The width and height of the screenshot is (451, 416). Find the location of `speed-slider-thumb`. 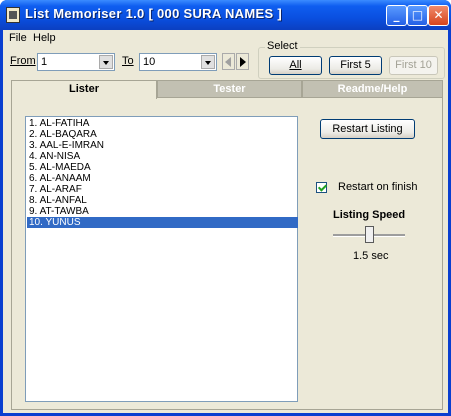

speed-slider-thumb is located at coordinates (369, 234).